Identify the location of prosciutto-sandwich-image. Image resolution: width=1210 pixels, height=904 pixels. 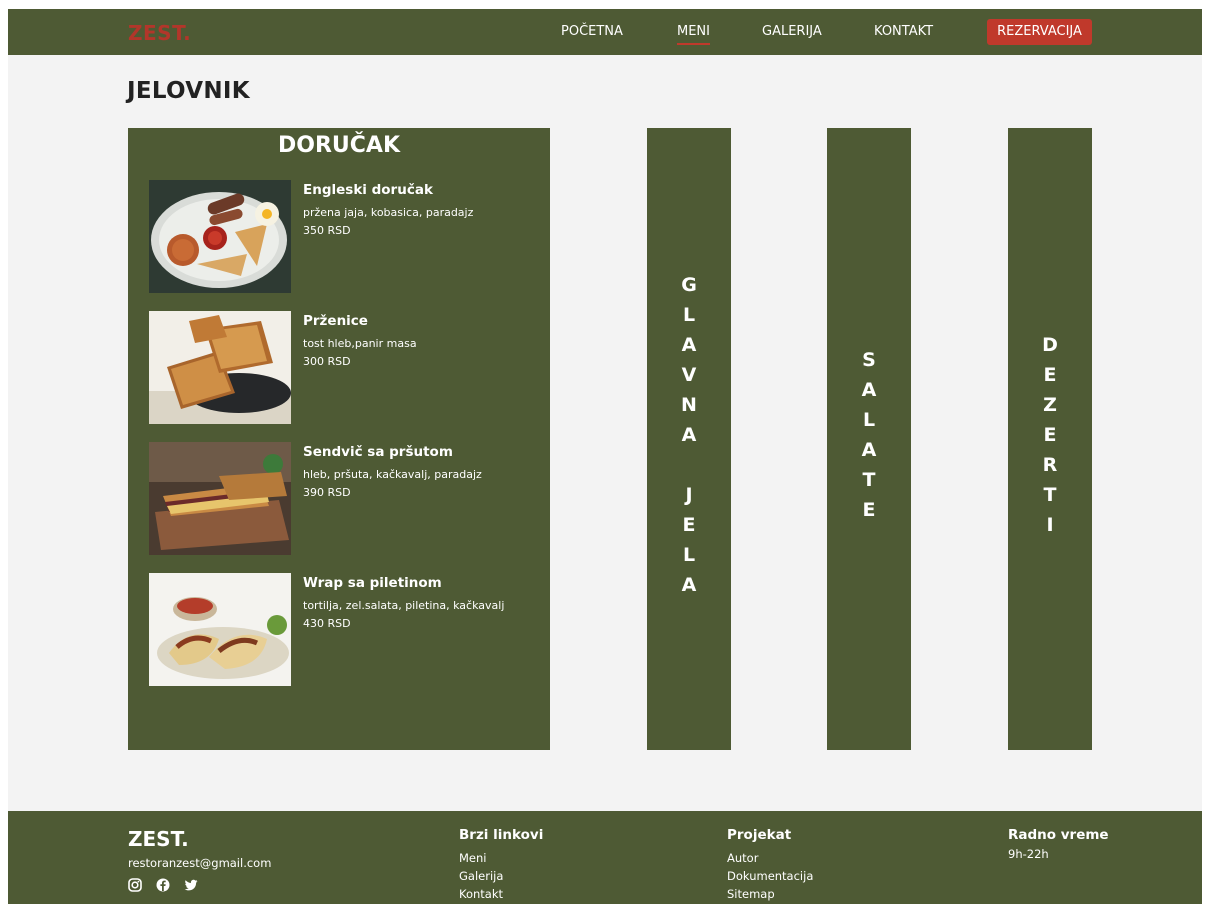
(220, 498).